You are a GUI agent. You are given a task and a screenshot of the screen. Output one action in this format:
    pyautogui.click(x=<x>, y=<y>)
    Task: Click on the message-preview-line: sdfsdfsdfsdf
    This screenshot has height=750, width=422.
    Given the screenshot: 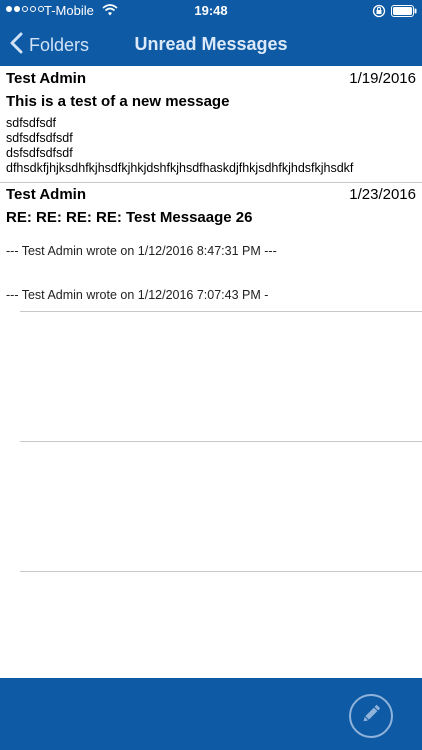 What is the action you would take?
    pyautogui.click(x=39, y=138)
    